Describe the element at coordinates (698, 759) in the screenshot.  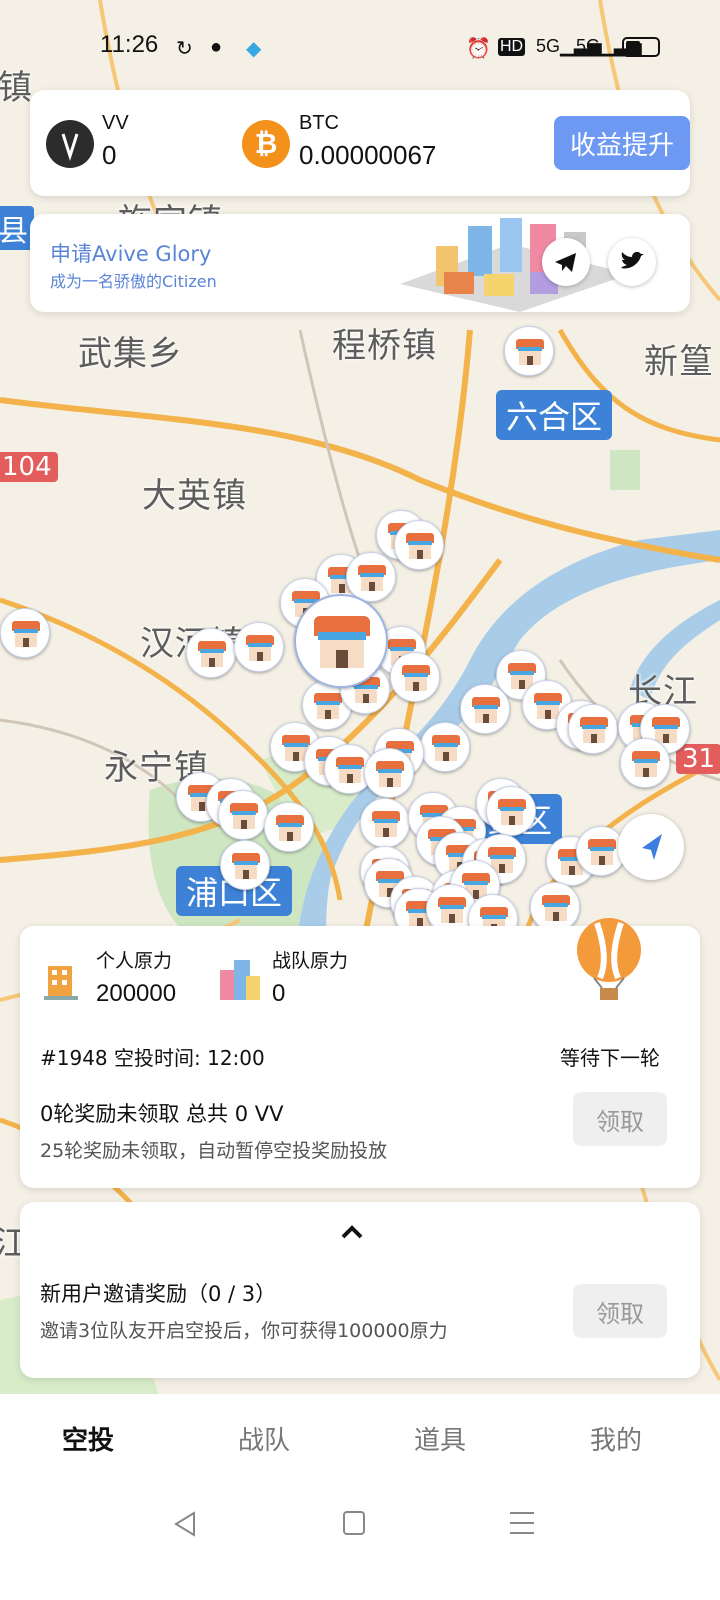
I see `map-road-number: 31` at that location.